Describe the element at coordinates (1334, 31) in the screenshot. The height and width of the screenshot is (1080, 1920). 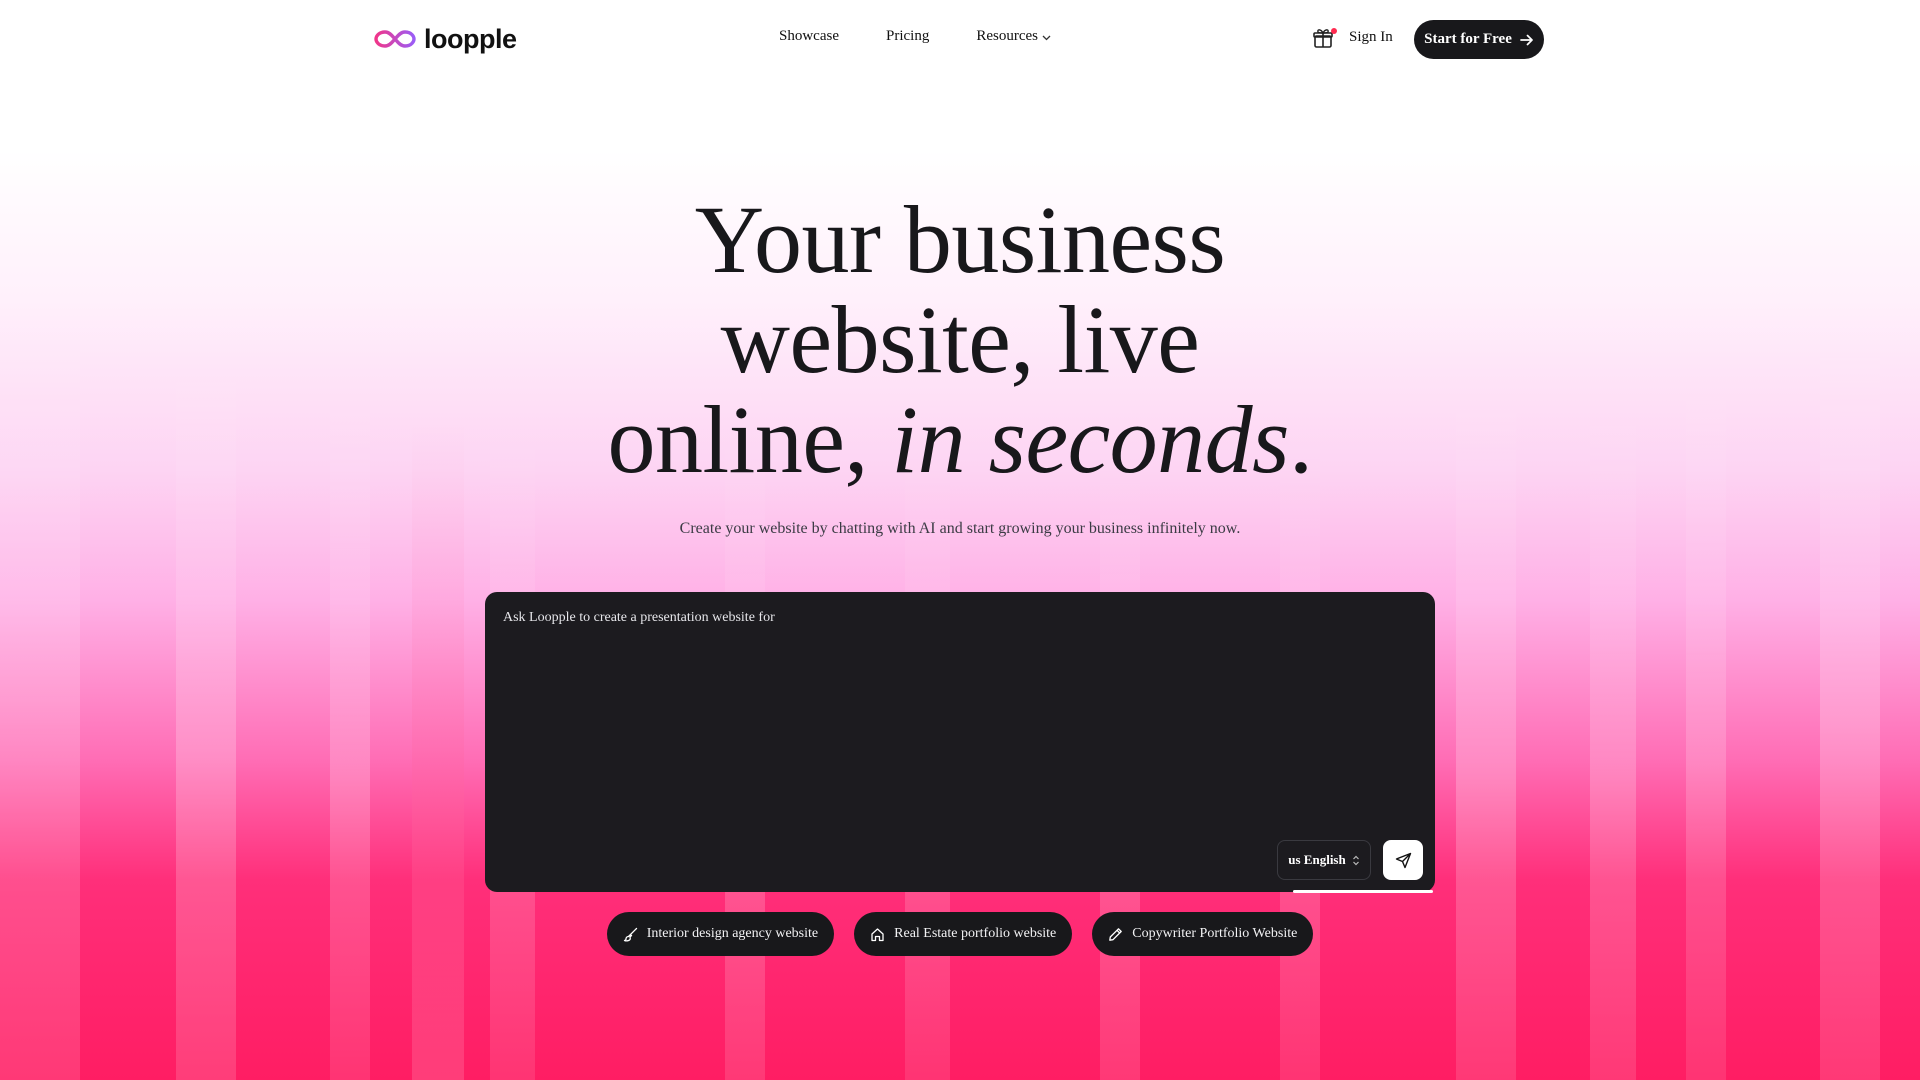
I see `notification-dot` at that location.